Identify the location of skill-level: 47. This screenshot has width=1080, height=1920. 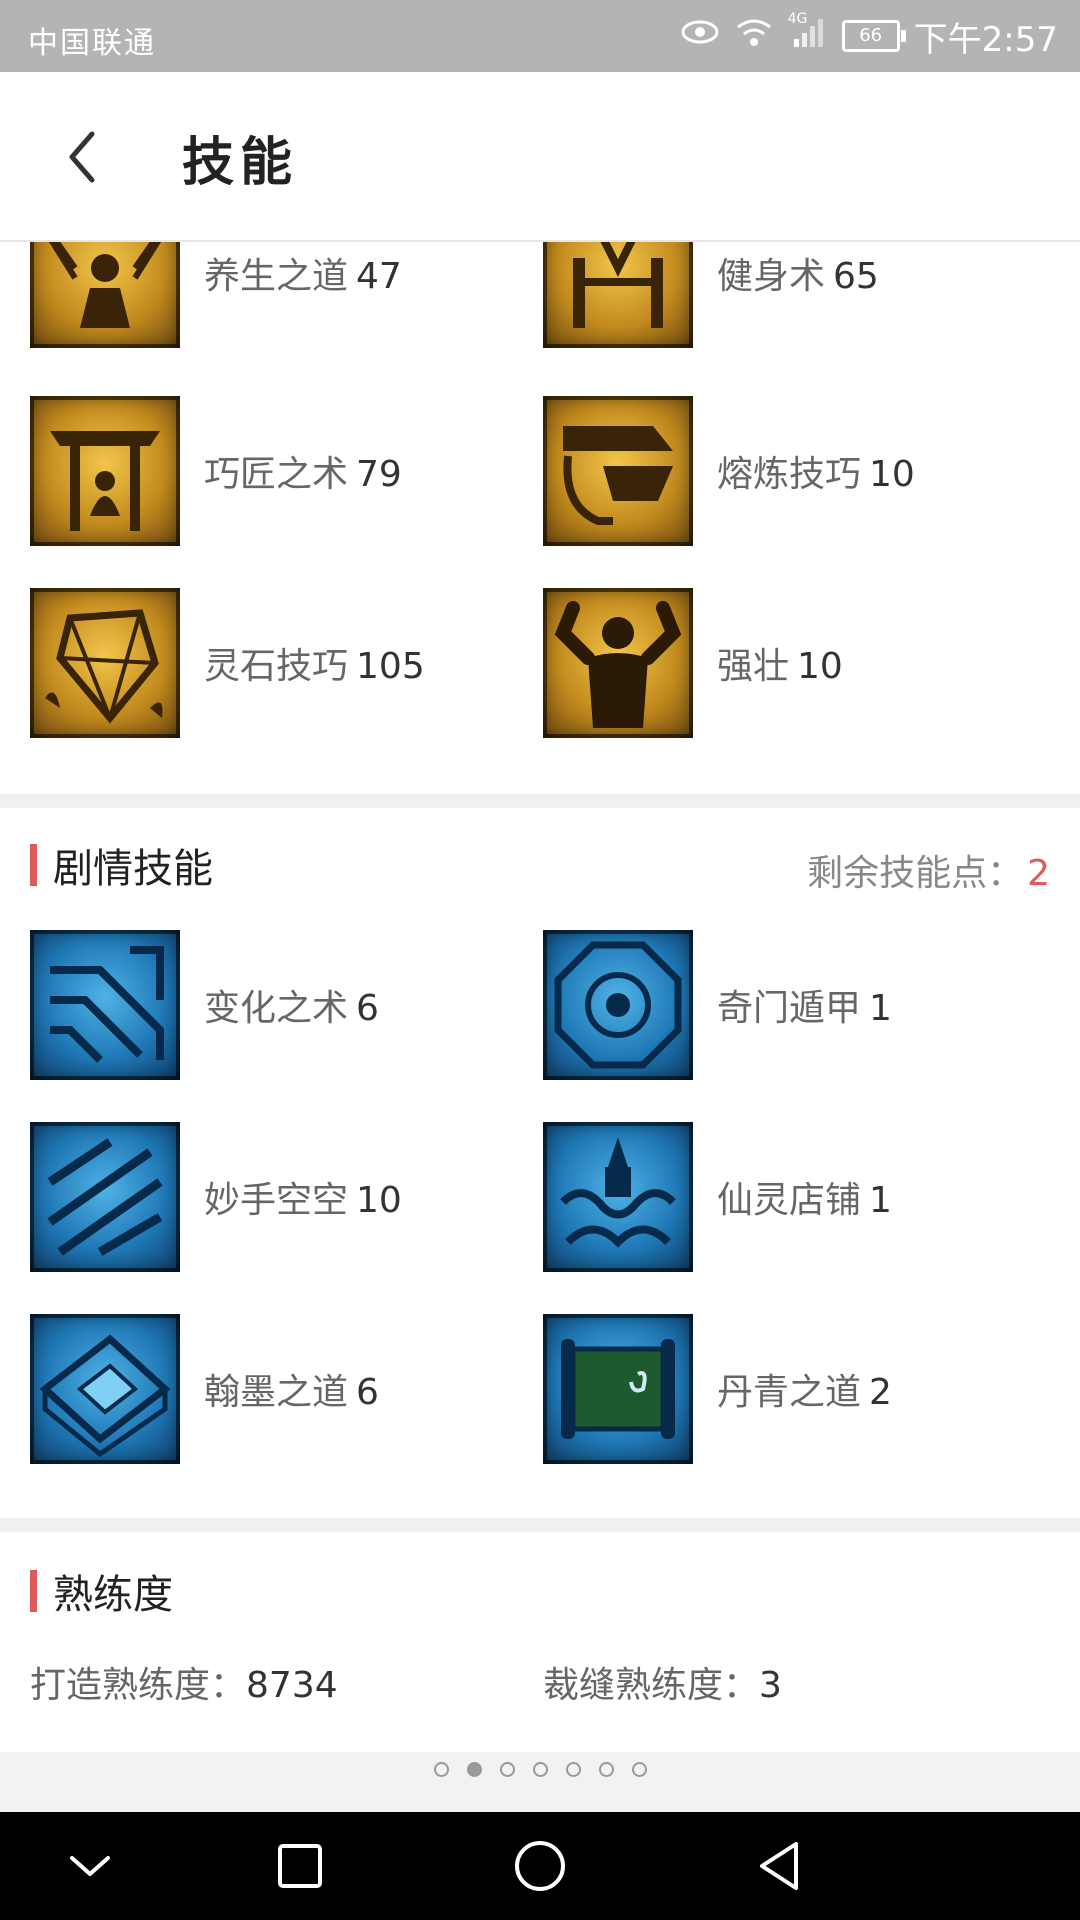
(379, 276).